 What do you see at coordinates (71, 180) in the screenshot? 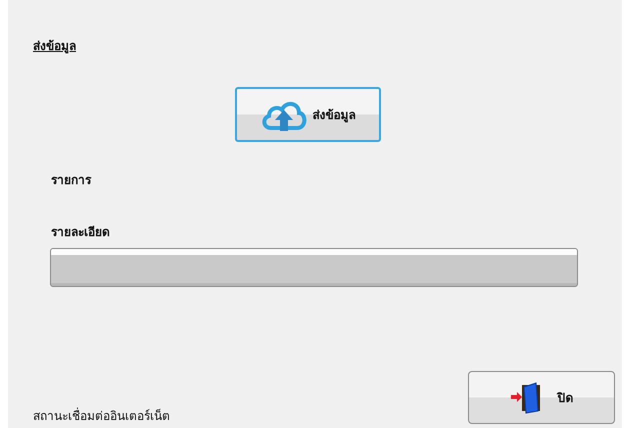
I see `item-label: รายการ` at bounding box center [71, 180].